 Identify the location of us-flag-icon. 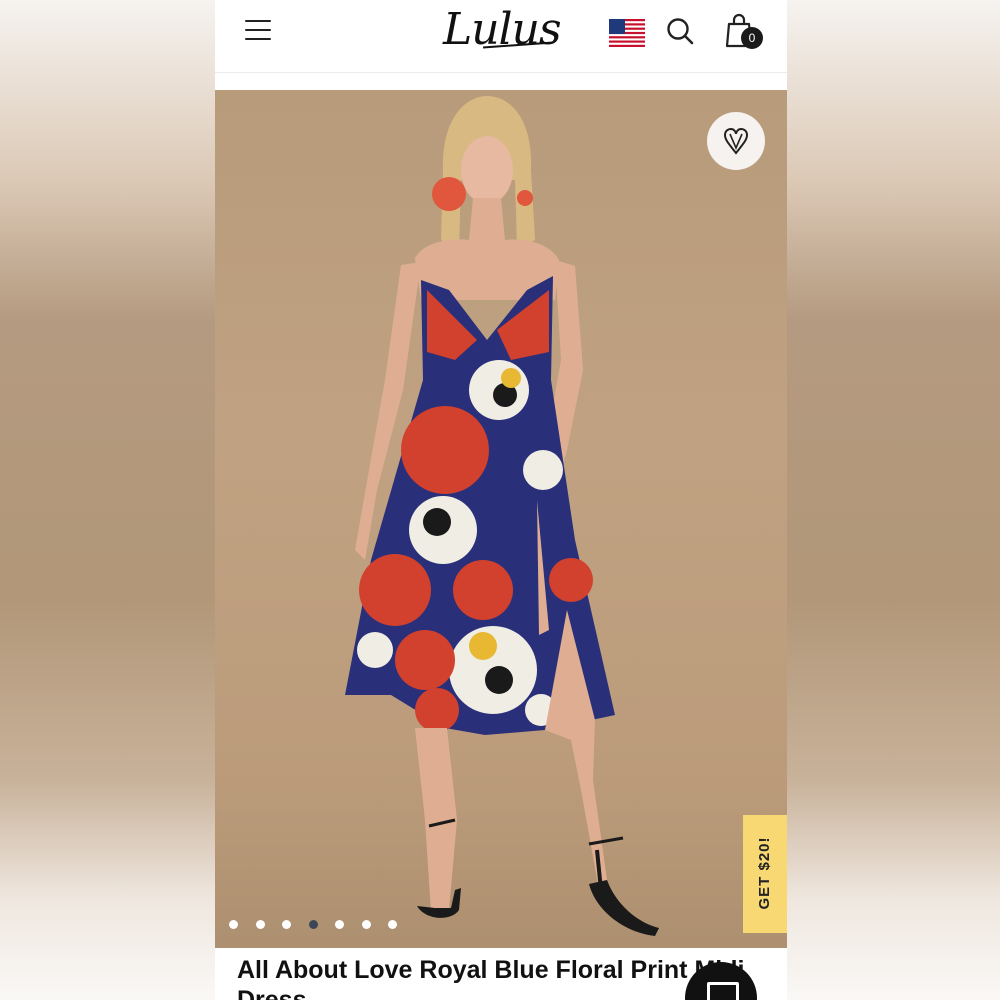
(627, 33).